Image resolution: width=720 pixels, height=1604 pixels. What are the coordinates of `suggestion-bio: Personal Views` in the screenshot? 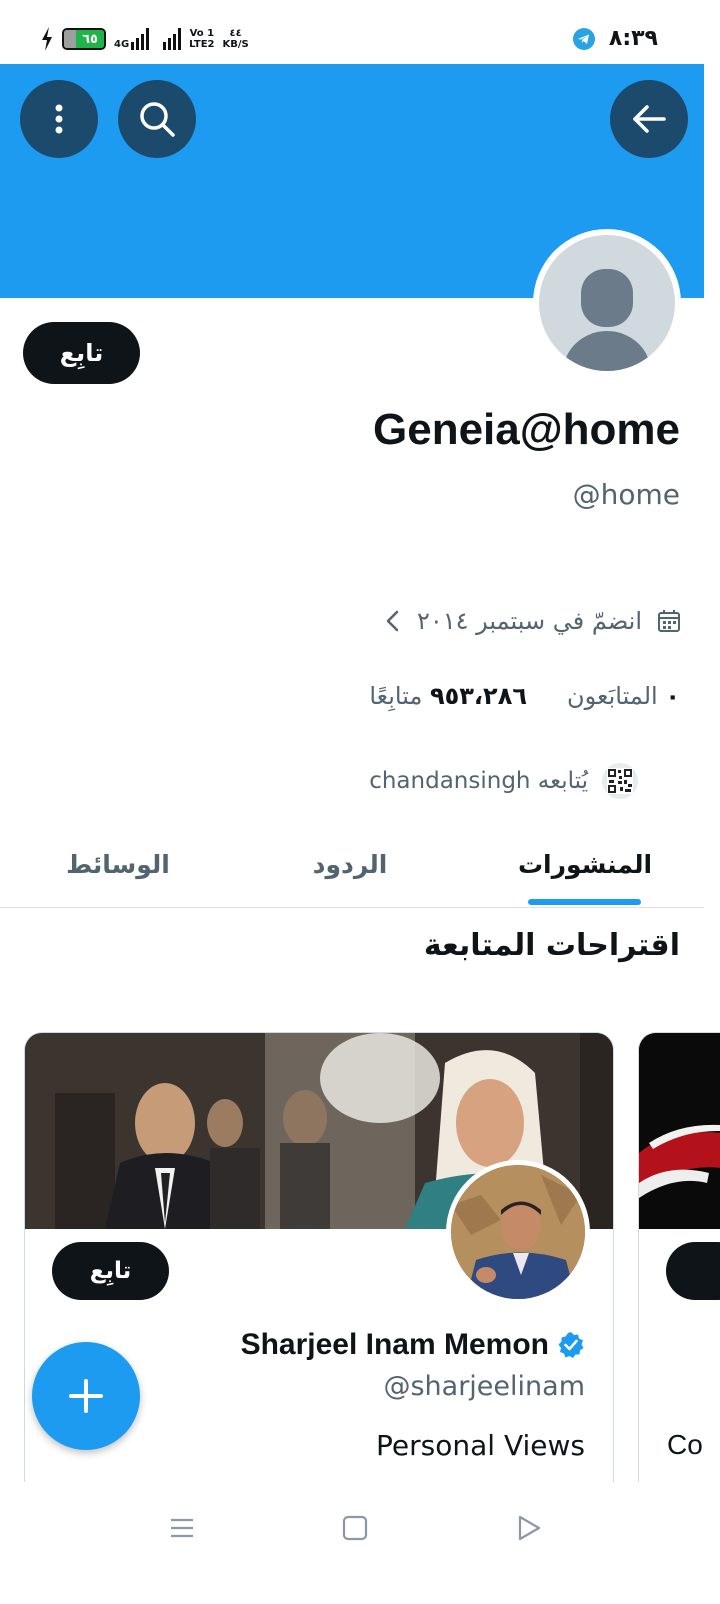 It's located at (480, 1445).